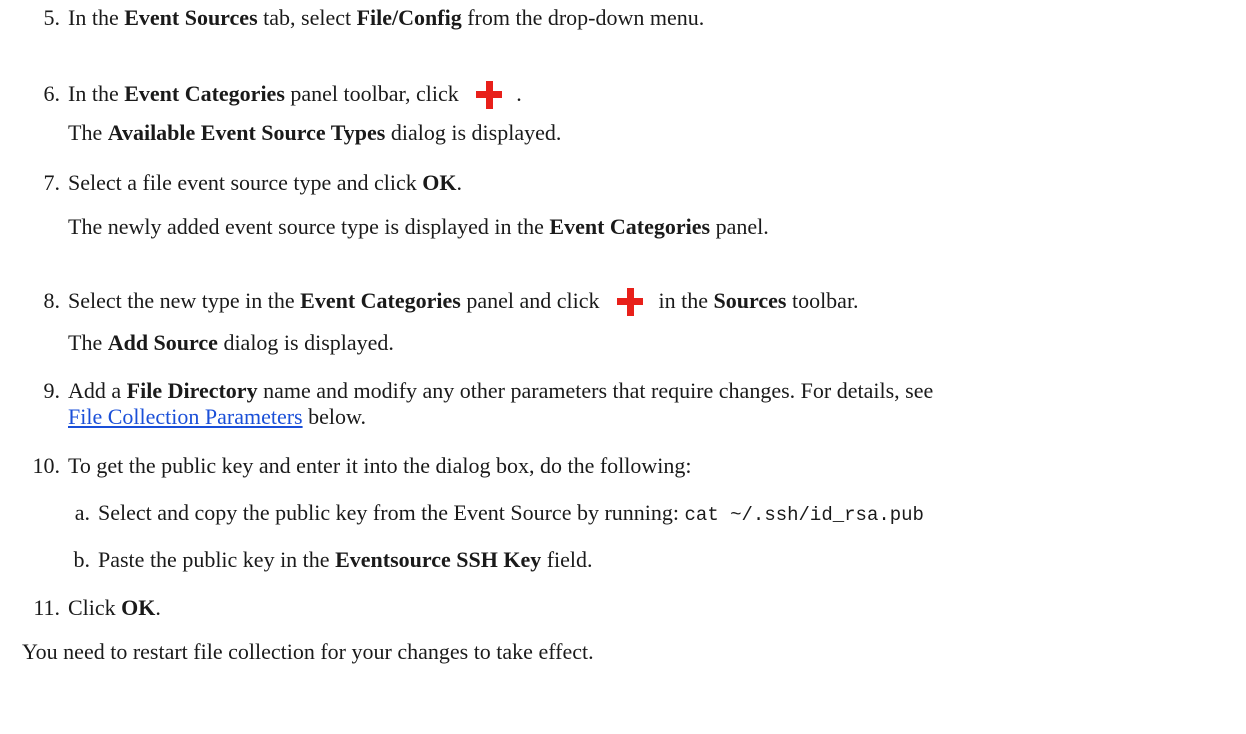 The image size is (1246, 734). Describe the element at coordinates (185, 416) in the screenshot. I see `file-collection-parameters-link: File Collection Parameters` at that location.